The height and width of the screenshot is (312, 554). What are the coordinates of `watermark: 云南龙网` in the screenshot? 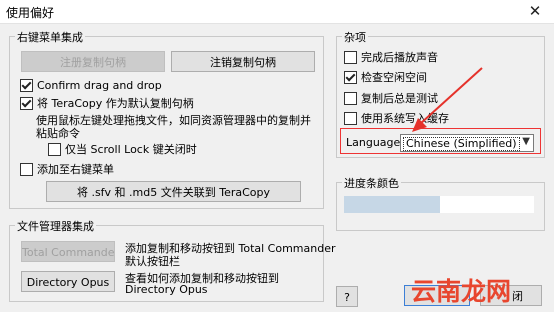 It's located at (461, 291).